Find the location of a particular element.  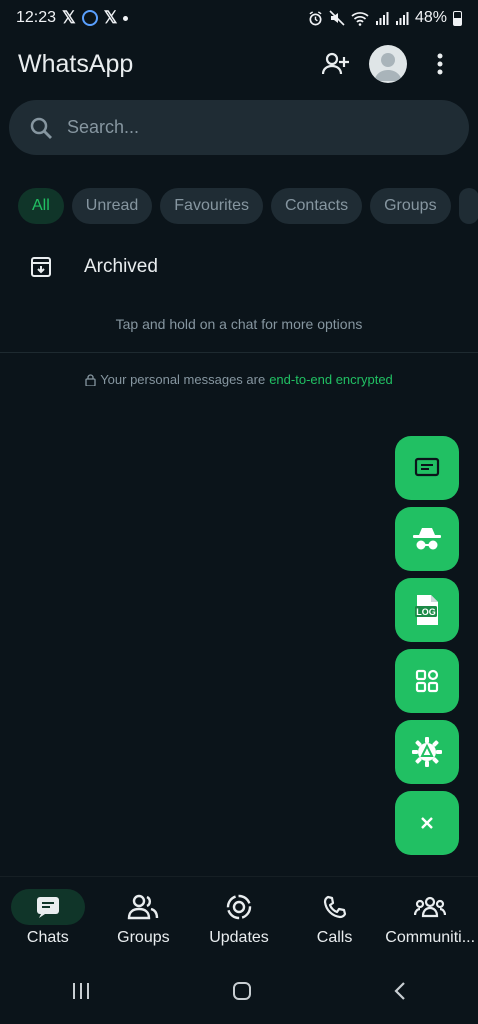

filter-chip-more is located at coordinates (468, 206).